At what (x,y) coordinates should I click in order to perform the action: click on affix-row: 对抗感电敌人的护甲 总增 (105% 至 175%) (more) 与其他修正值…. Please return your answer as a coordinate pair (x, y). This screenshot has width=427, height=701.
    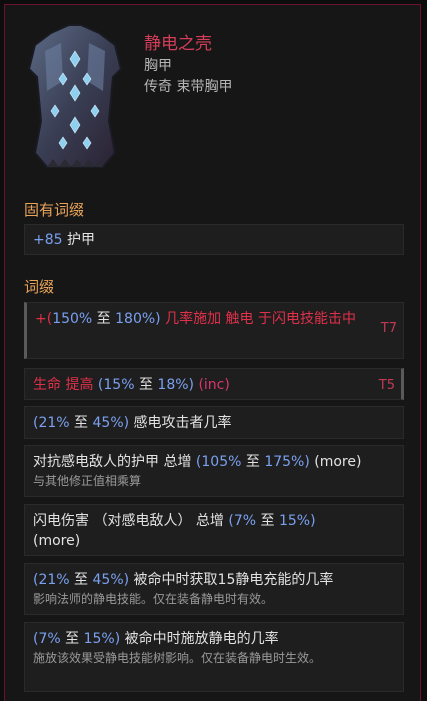
    Looking at the image, I should click on (214, 471).